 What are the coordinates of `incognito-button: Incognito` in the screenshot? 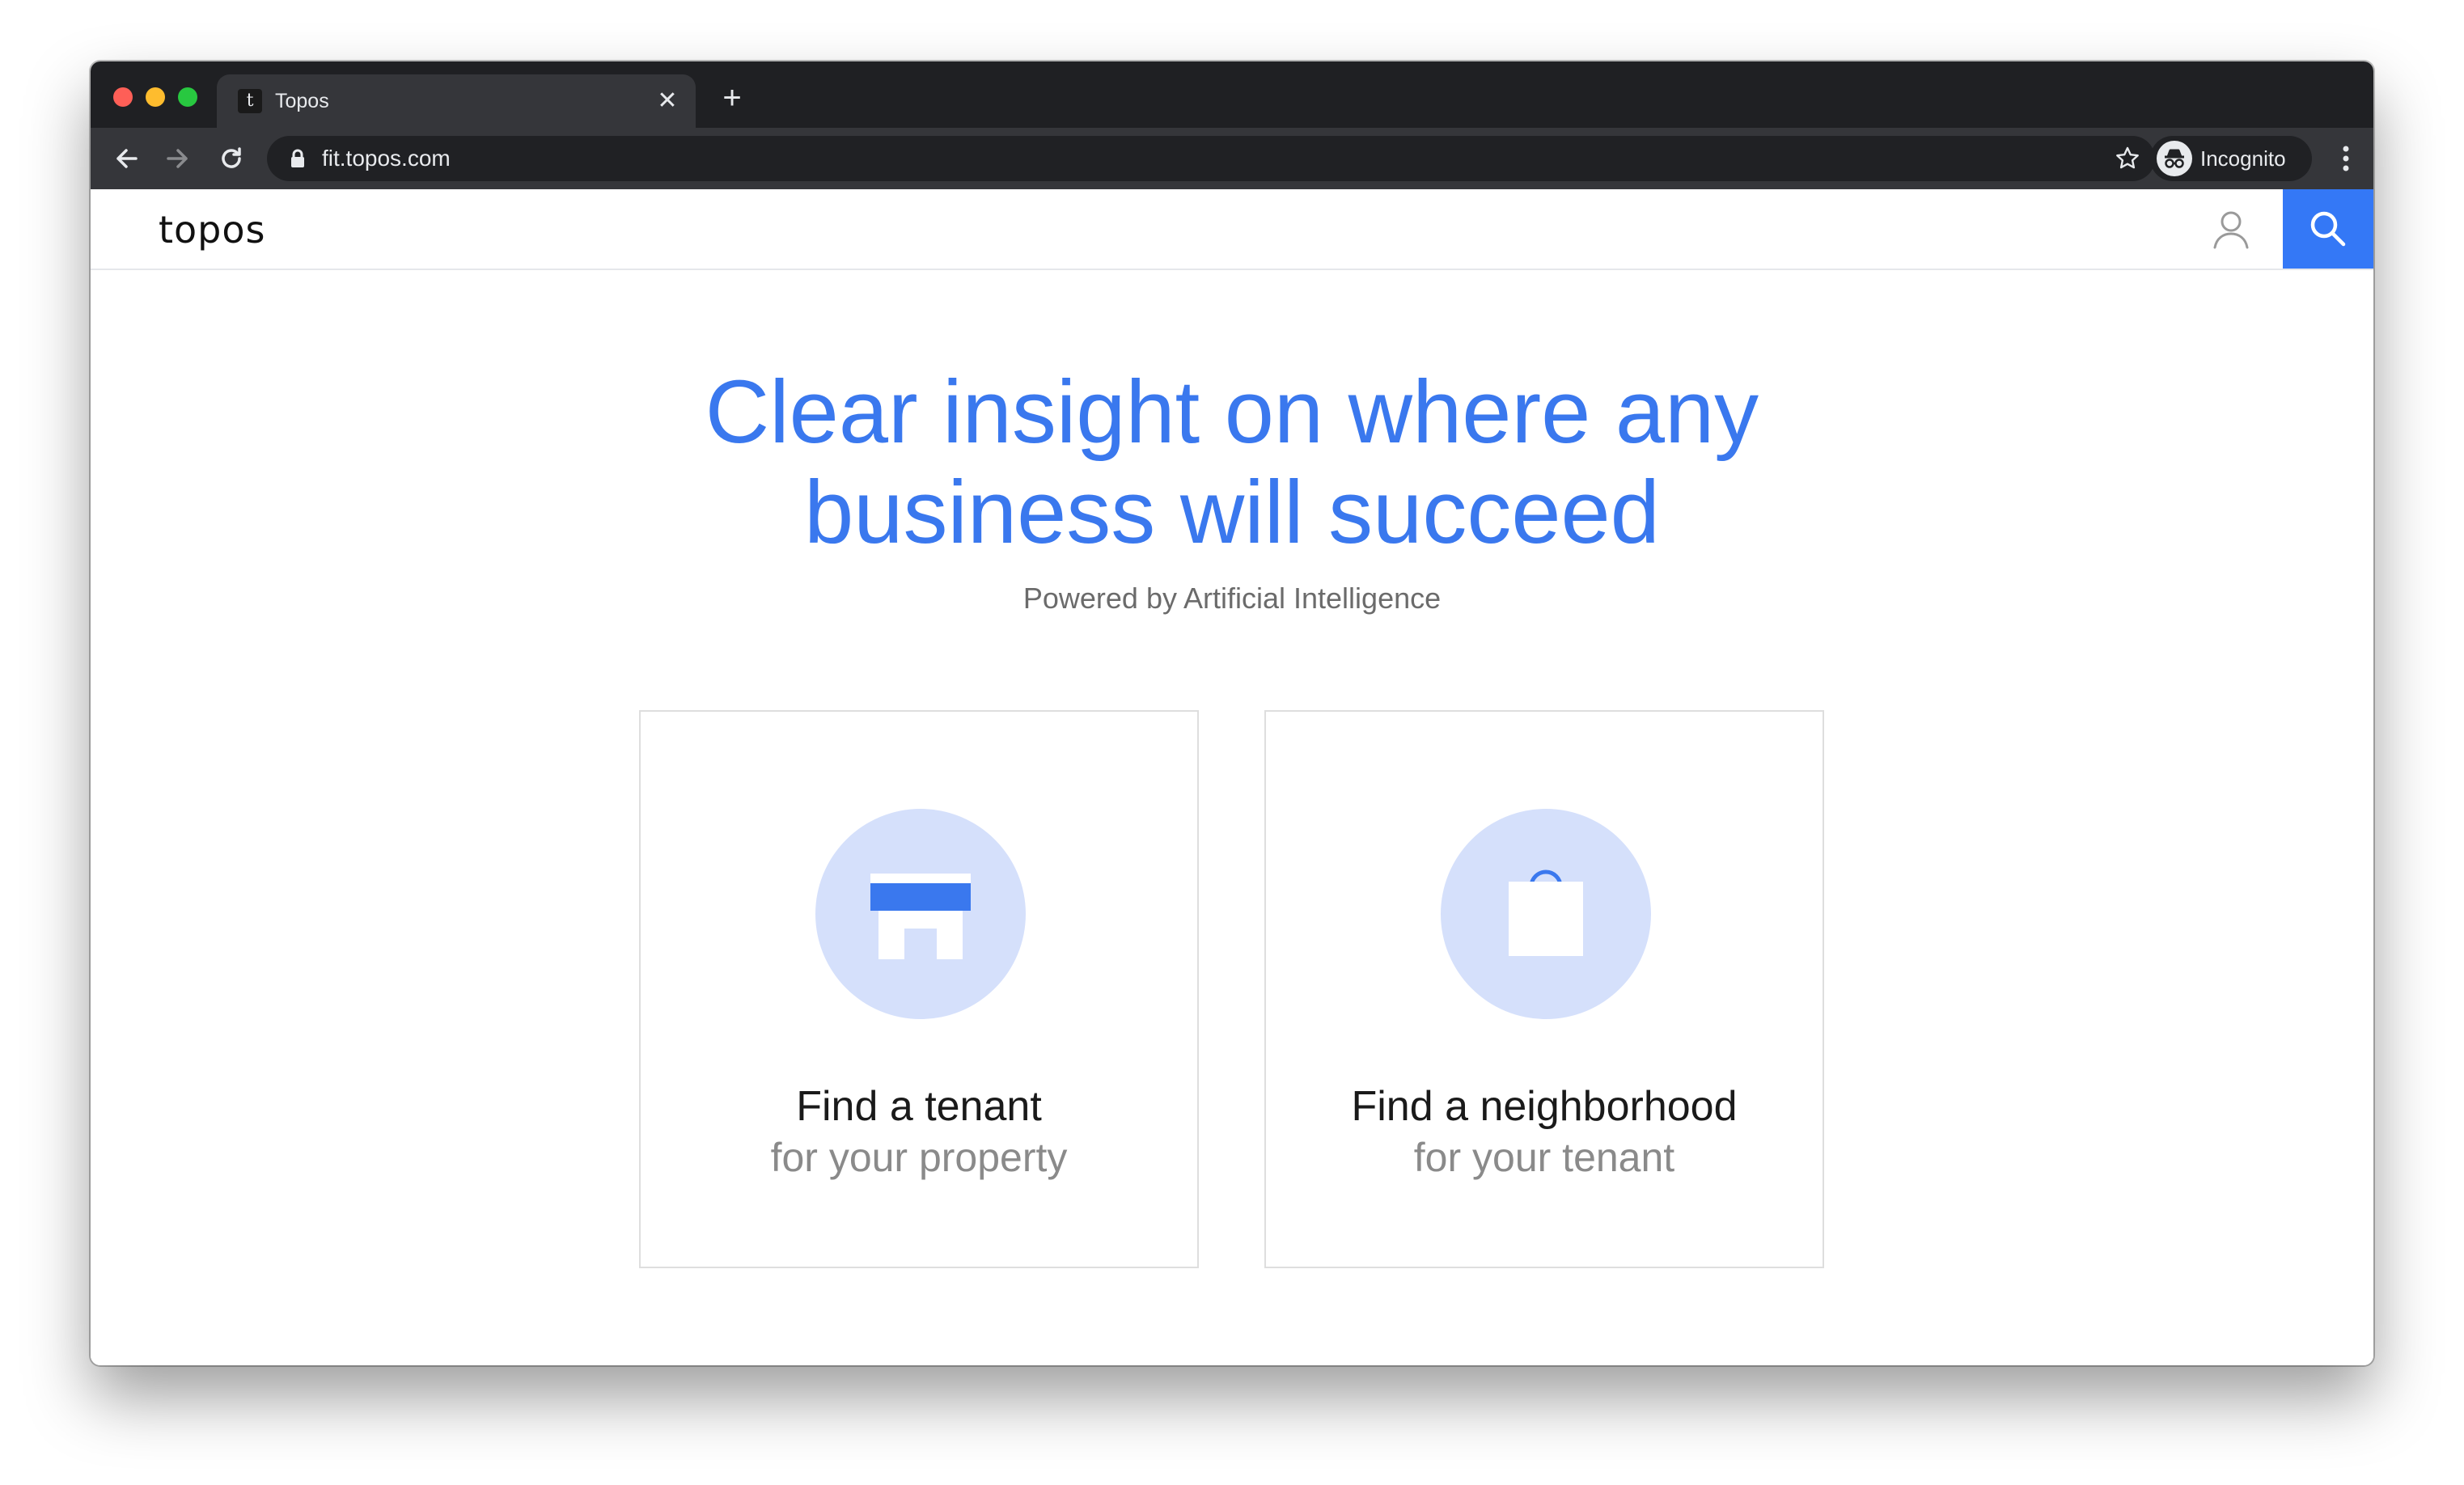 It's located at (2231, 158).